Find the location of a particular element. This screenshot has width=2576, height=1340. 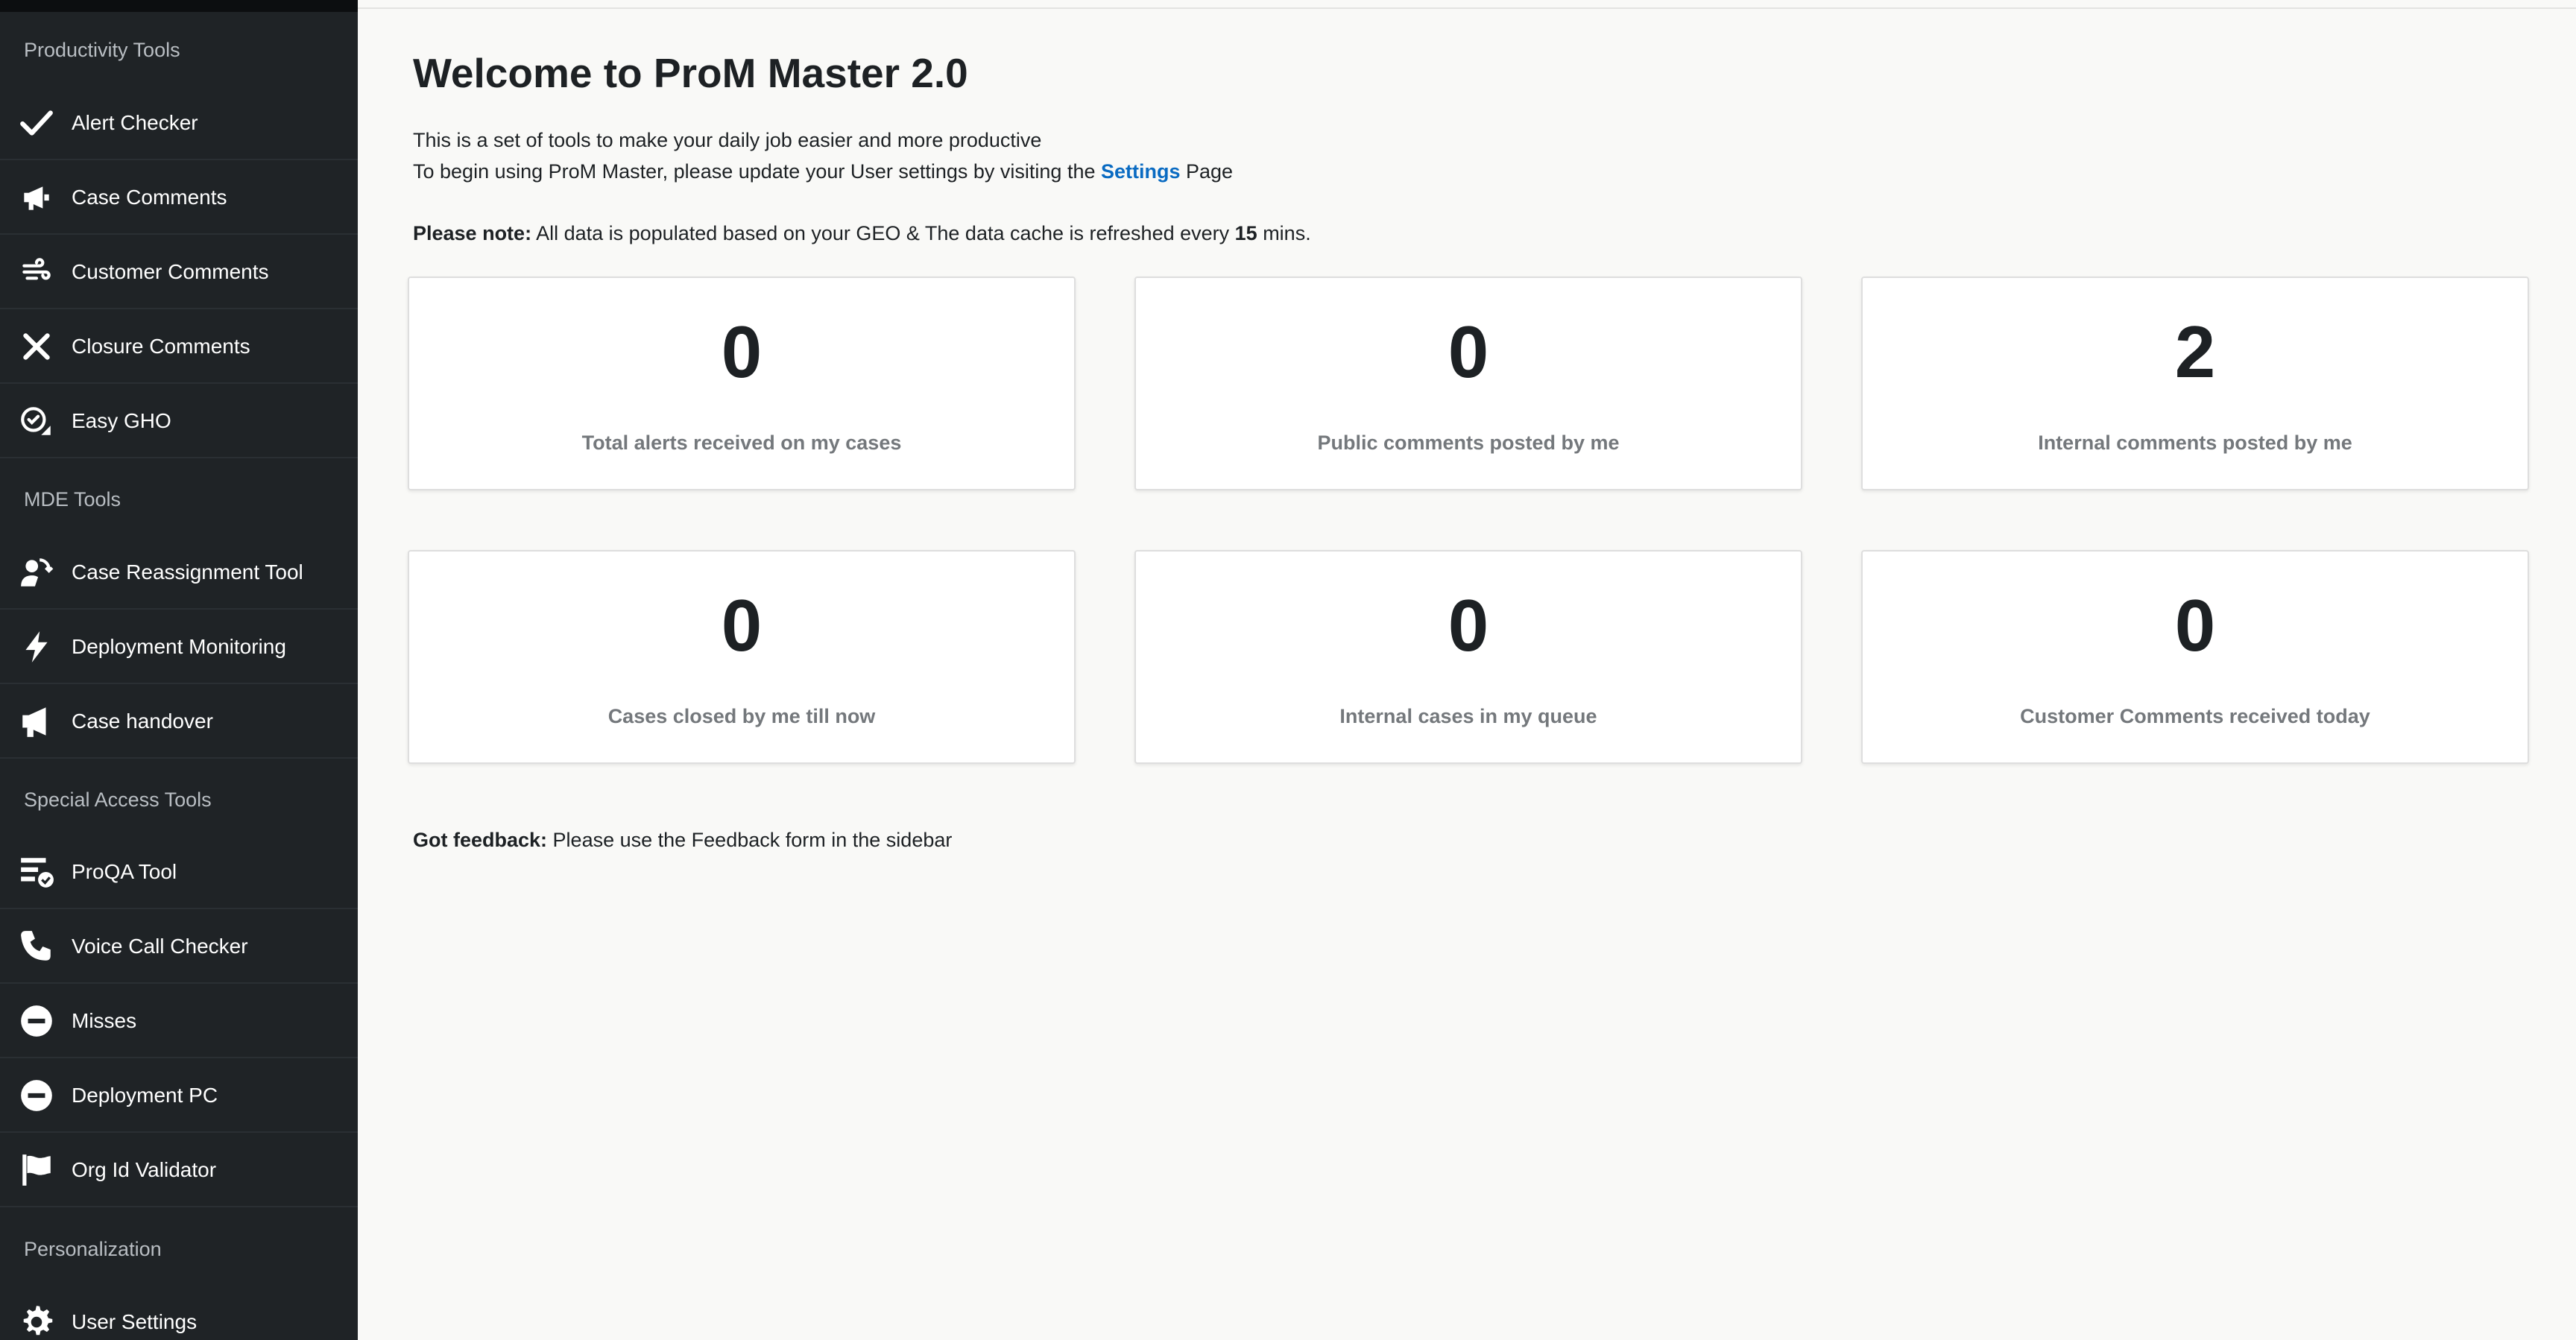

note-label: Please note: is located at coordinates (472, 233).